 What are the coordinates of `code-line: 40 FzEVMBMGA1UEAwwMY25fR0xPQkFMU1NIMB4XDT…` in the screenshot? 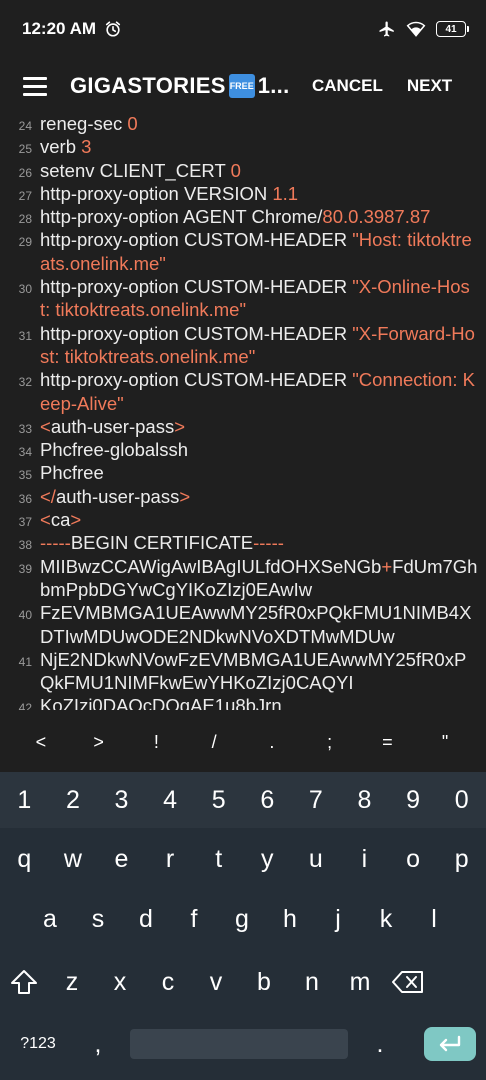 It's located at (243, 624).